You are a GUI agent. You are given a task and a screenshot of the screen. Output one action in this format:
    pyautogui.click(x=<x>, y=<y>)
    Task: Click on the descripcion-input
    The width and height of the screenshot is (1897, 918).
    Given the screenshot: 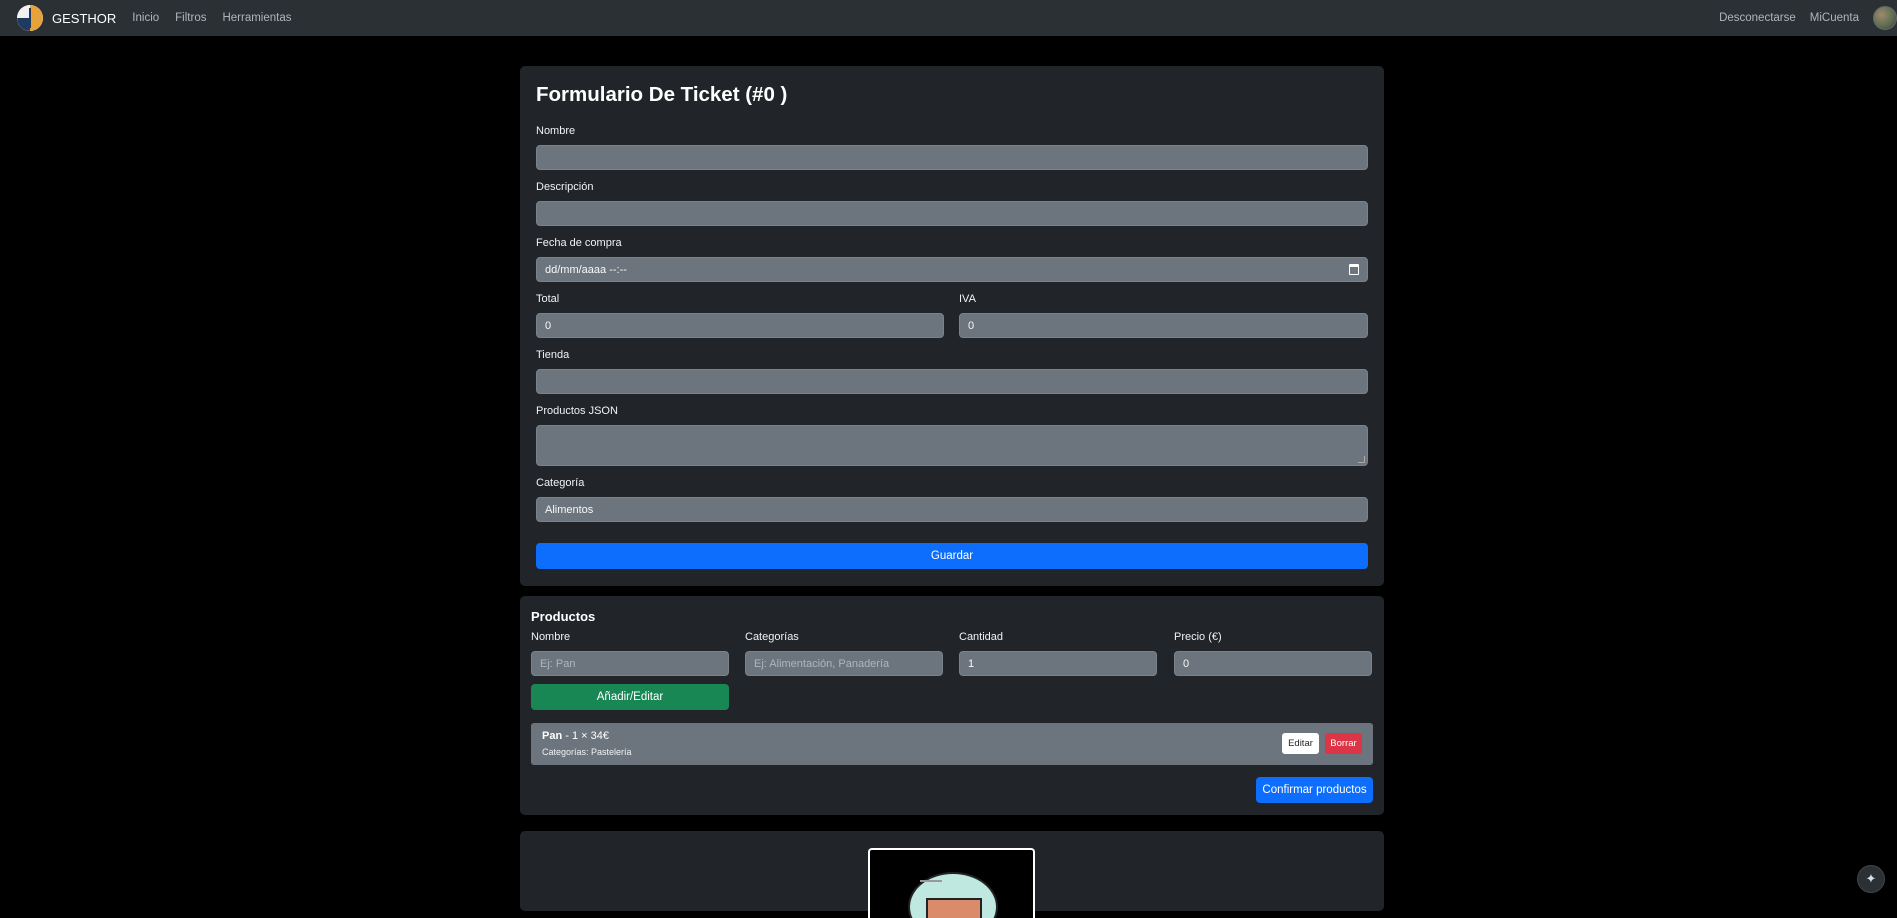 What is the action you would take?
    pyautogui.click(x=952, y=213)
    